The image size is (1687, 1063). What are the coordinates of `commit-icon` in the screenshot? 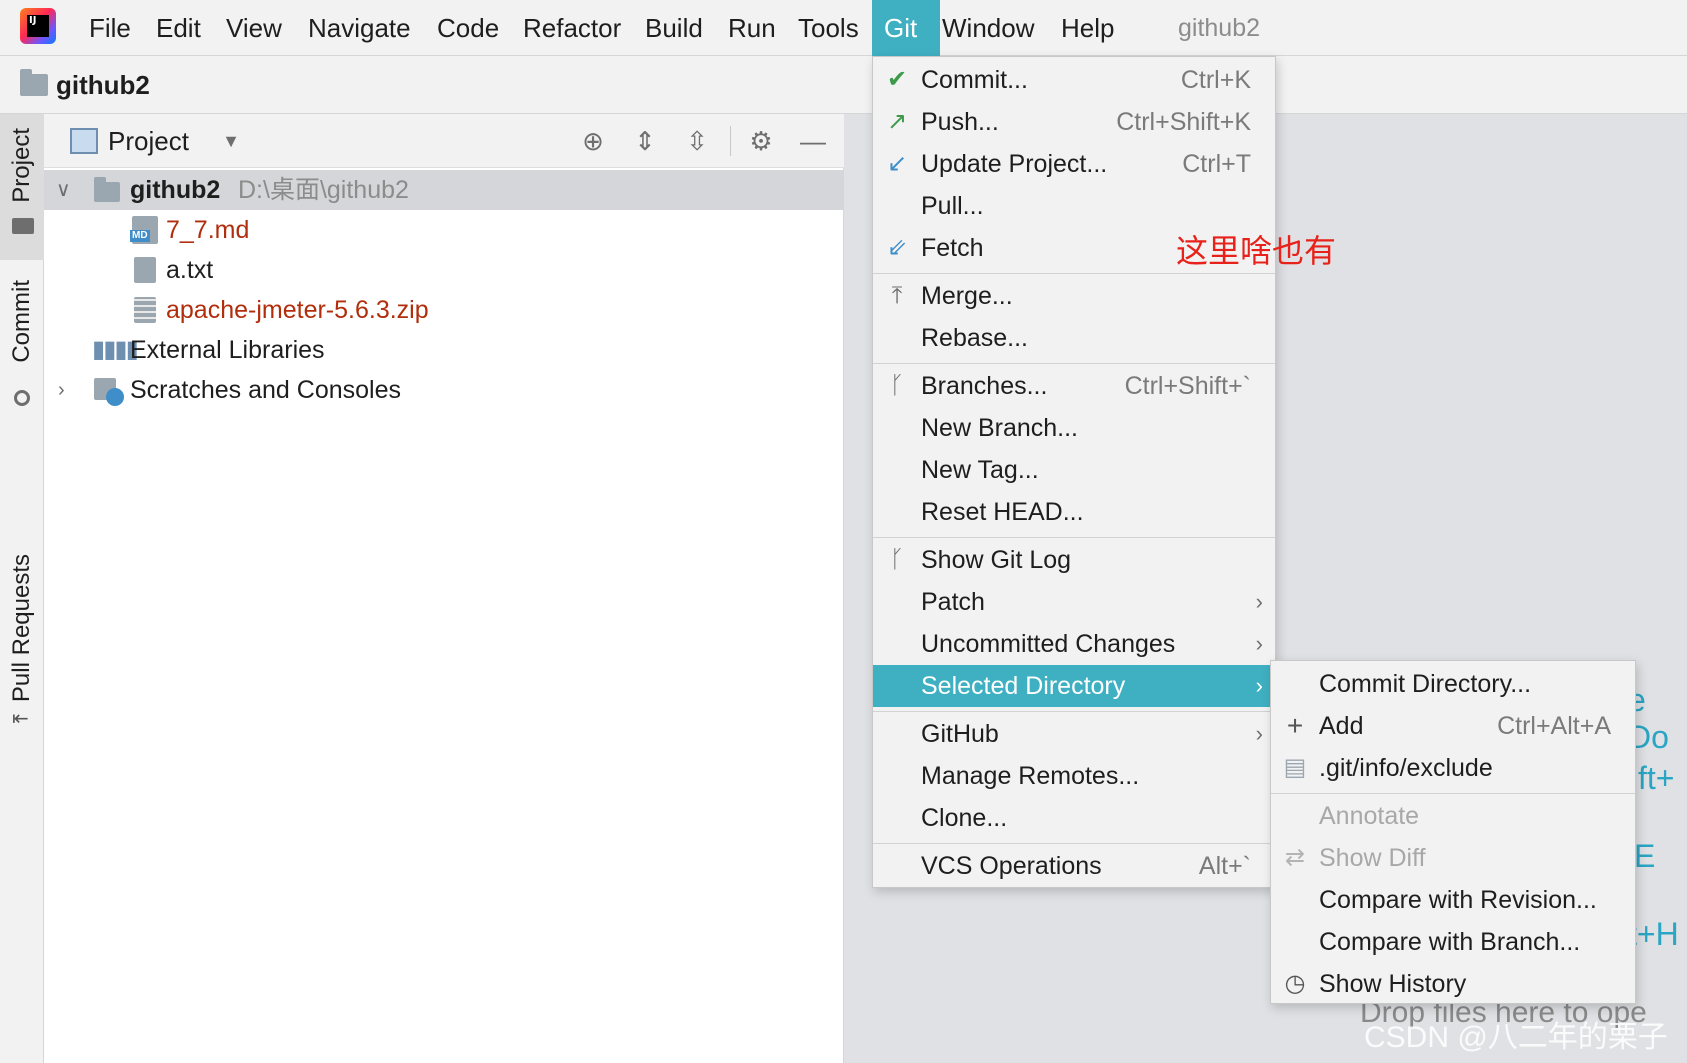 It's located at (22, 398).